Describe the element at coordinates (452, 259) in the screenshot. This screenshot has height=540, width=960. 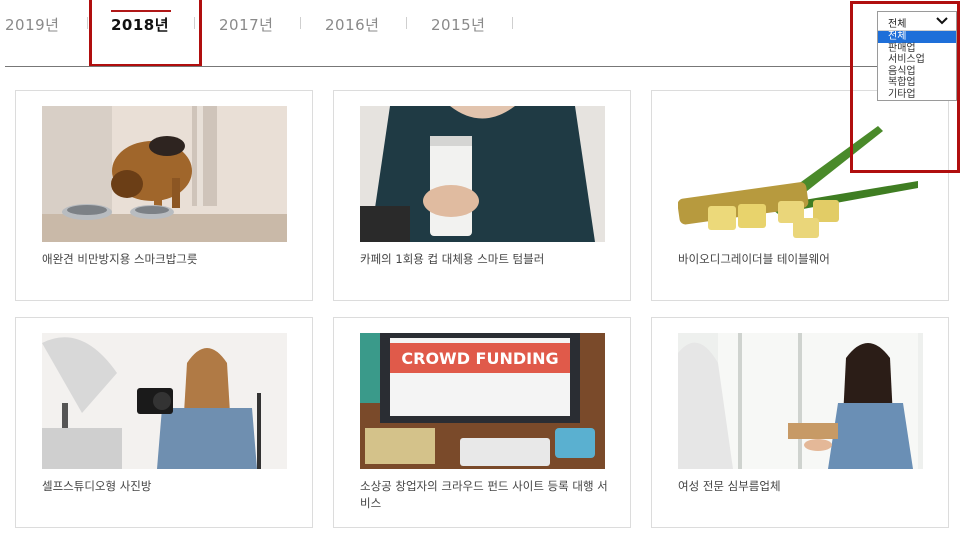
I see `card-title: 카페의 1회용 컵 대체용 스마트 텀블러` at that location.